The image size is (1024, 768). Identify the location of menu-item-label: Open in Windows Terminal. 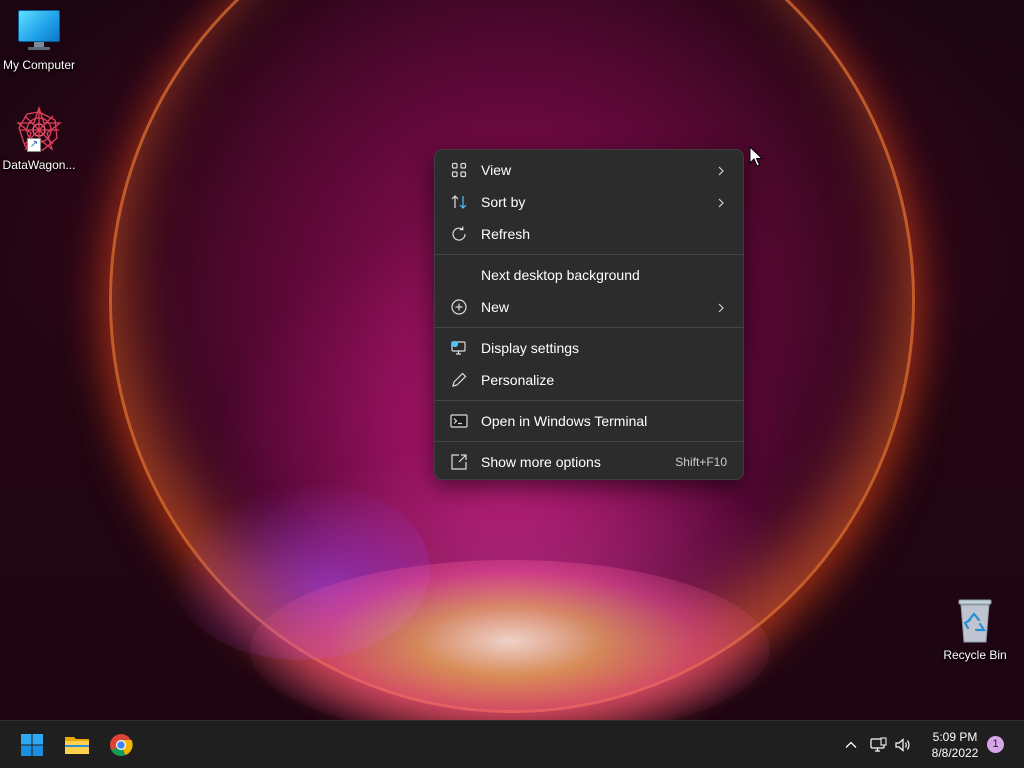
(564, 421).